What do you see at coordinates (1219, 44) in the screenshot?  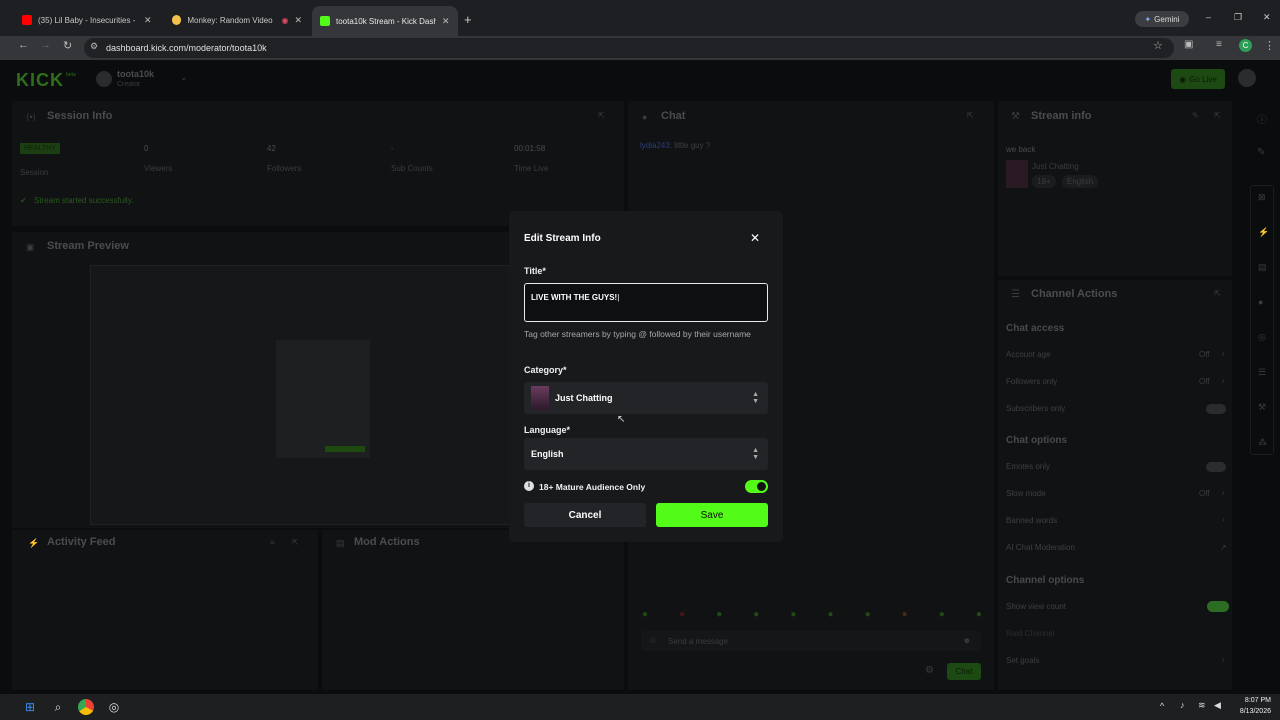 I see `media-icon: ≡` at bounding box center [1219, 44].